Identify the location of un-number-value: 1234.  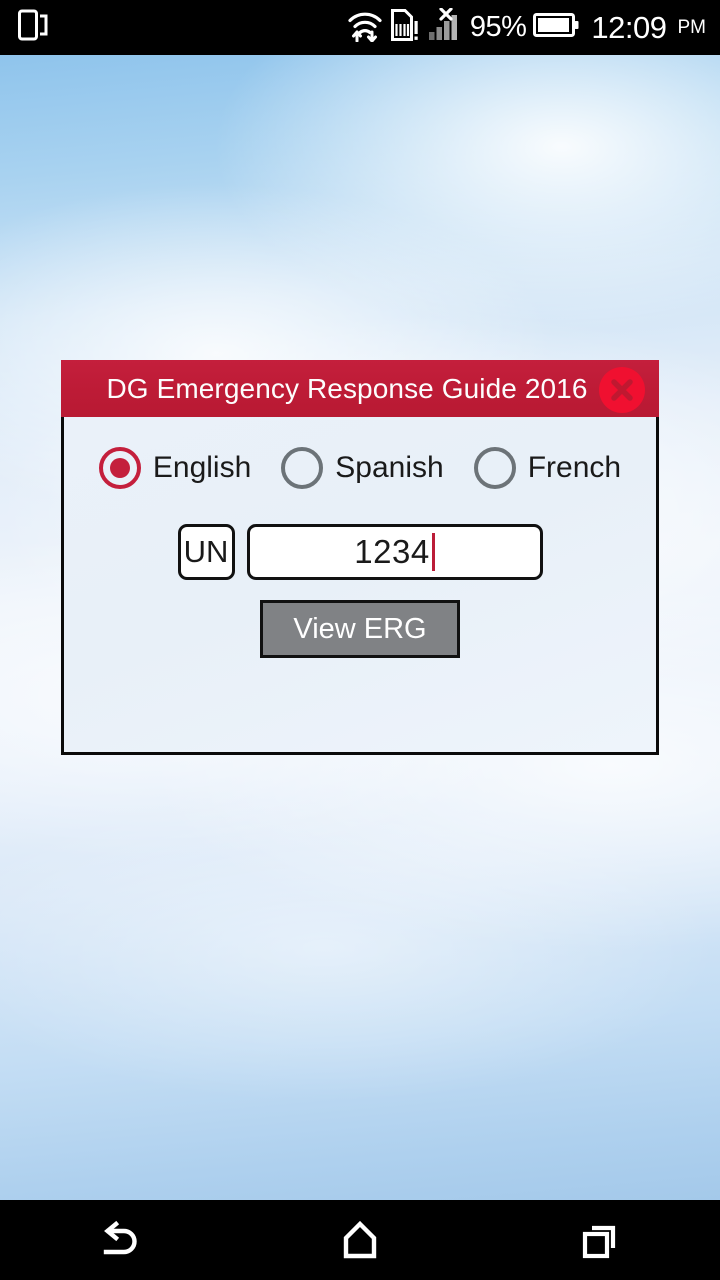
(392, 551).